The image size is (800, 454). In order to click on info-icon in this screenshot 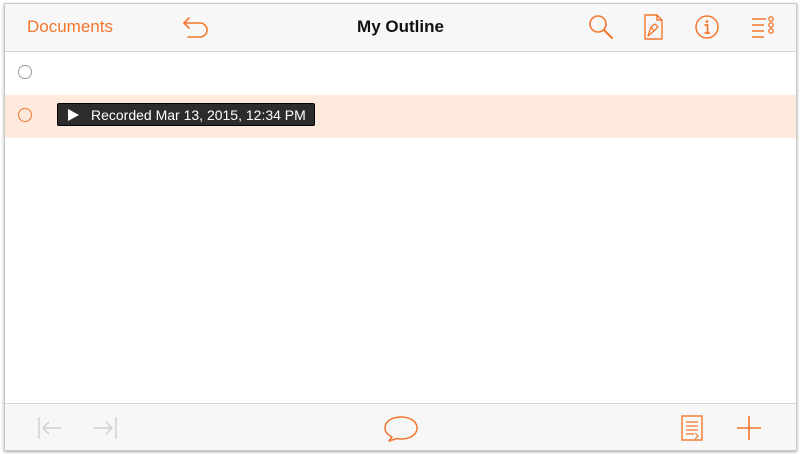, I will do `click(707, 27)`.